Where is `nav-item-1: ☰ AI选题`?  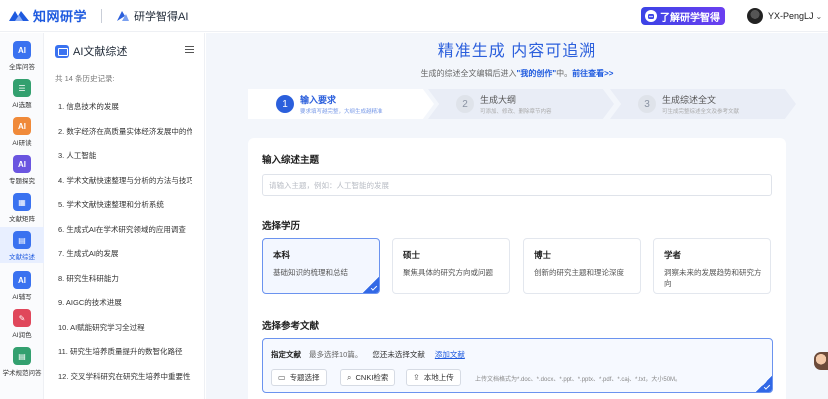 nav-item-1: ☰ AI选题 is located at coordinates (22, 93).